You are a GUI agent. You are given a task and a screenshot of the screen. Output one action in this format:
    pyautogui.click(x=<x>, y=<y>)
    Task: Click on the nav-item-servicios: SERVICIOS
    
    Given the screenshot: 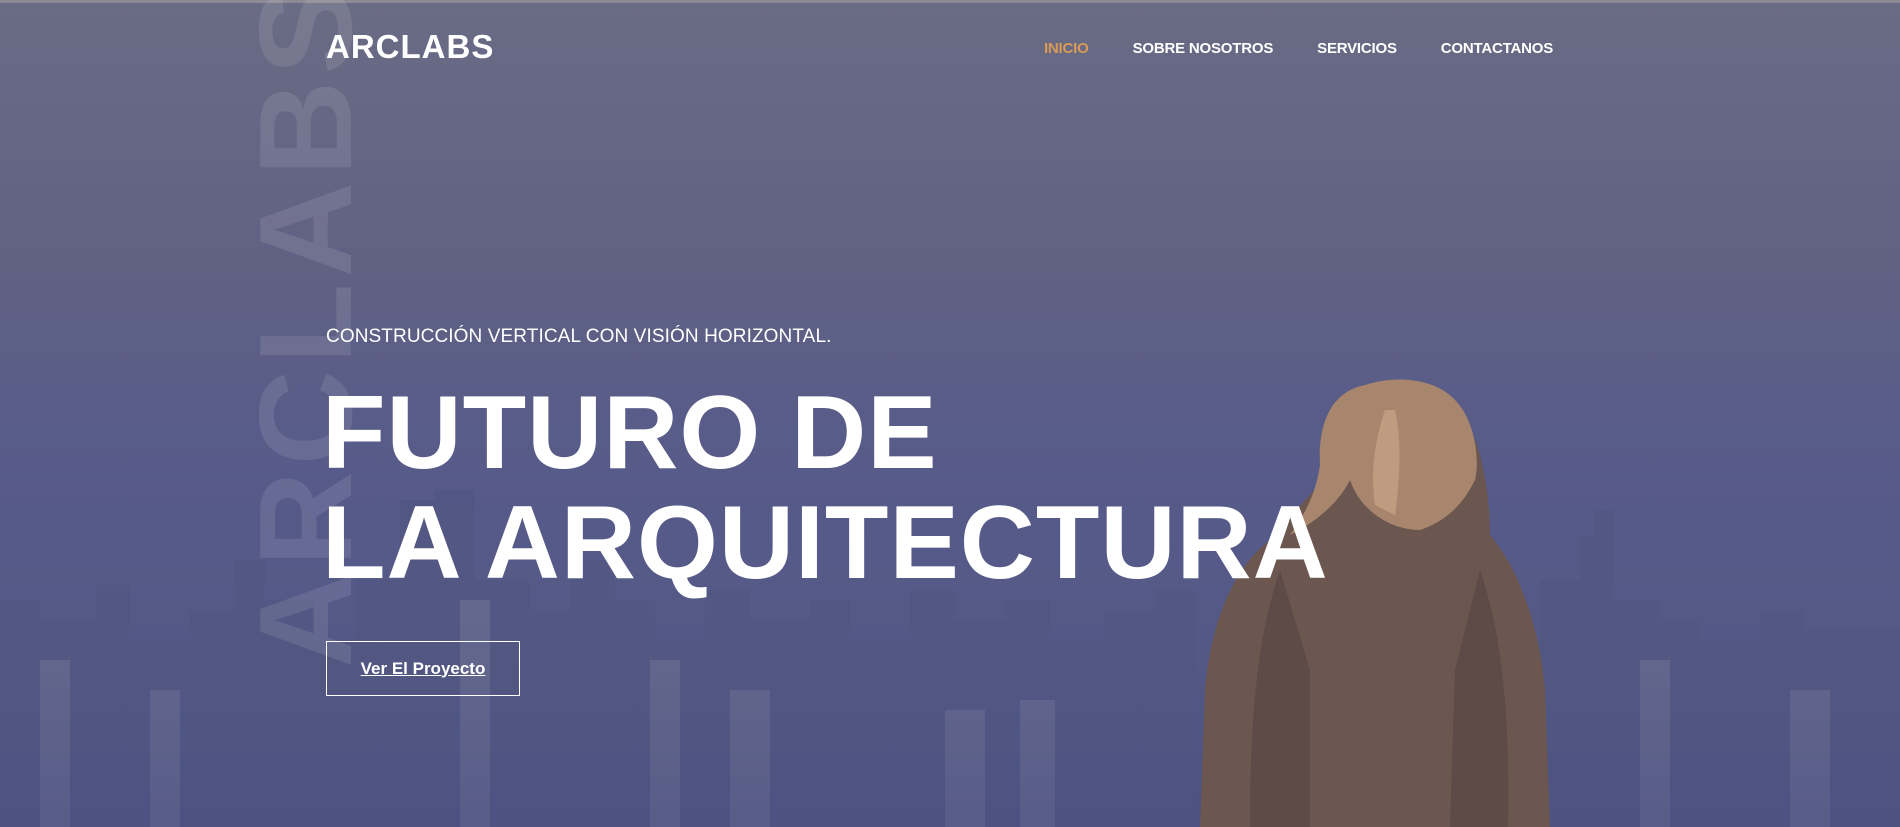 What is the action you would take?
    pyautogui.click(x=1357, y=49)
    